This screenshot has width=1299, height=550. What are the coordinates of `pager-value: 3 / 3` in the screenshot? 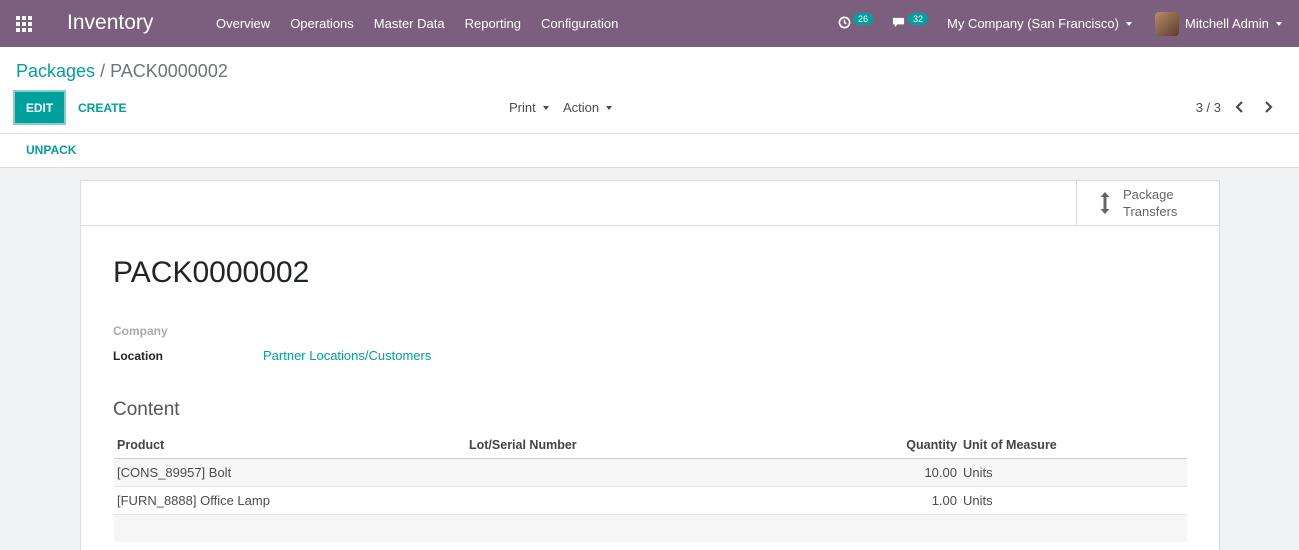 It's located at (1208, 107).